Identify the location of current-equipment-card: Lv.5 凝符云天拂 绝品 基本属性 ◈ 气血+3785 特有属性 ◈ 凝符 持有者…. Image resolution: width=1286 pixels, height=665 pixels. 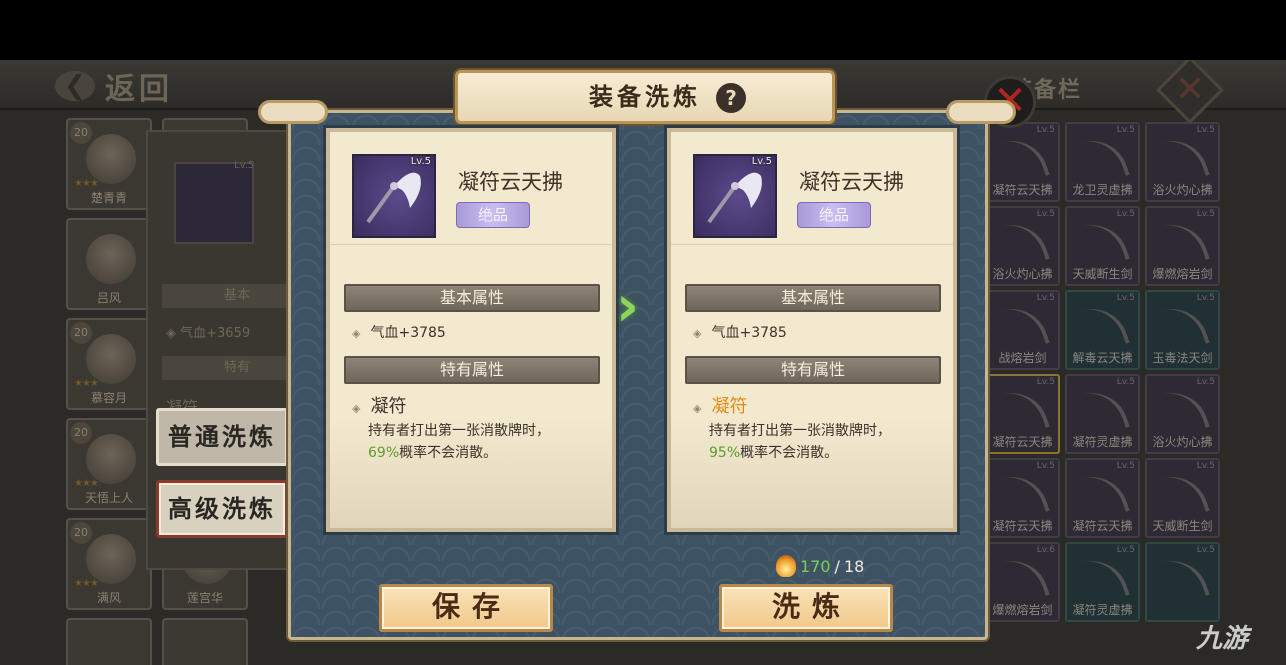
(471, 330).